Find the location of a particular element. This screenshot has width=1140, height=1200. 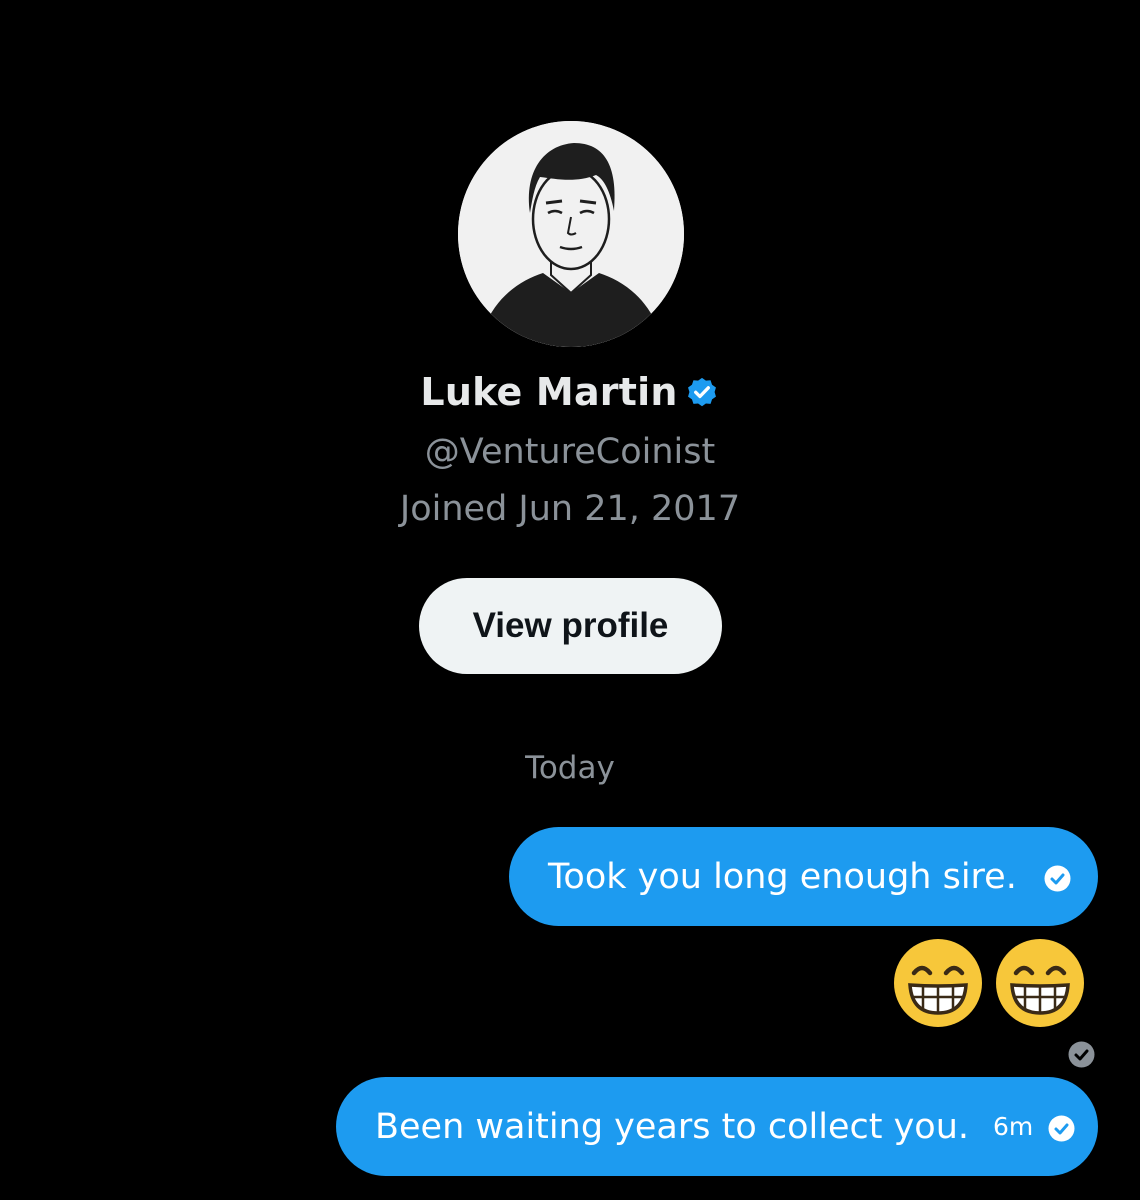

message-text: Took you long enough sire. is located at coordinates (782, 876).